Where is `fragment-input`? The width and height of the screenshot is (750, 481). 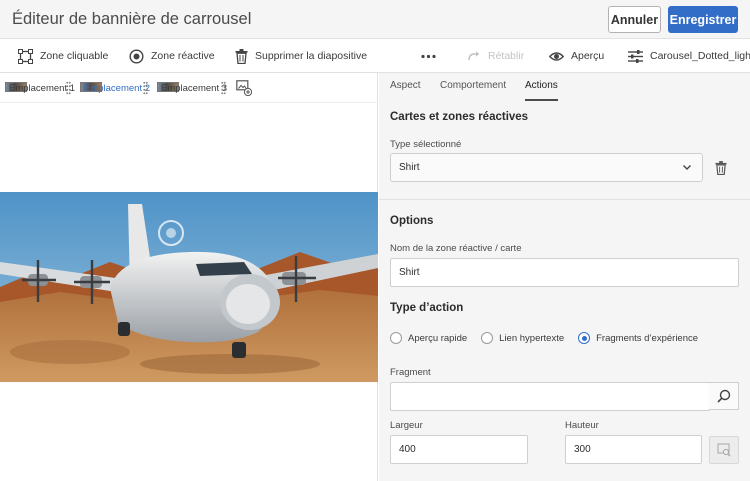 fragment-input is located at coordinates (550, 396).